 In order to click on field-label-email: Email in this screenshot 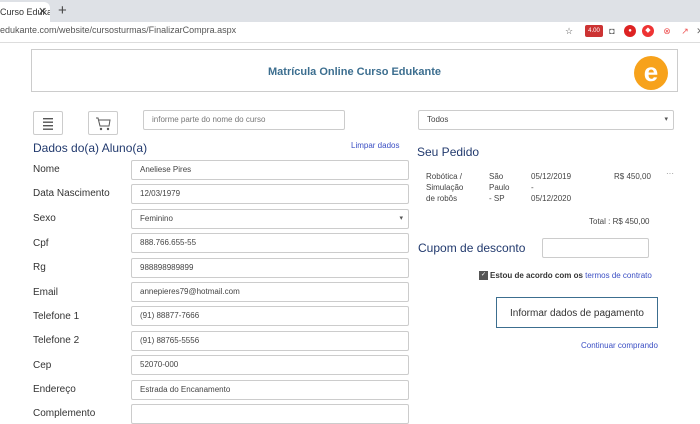, I will do `click(46, 292)`.